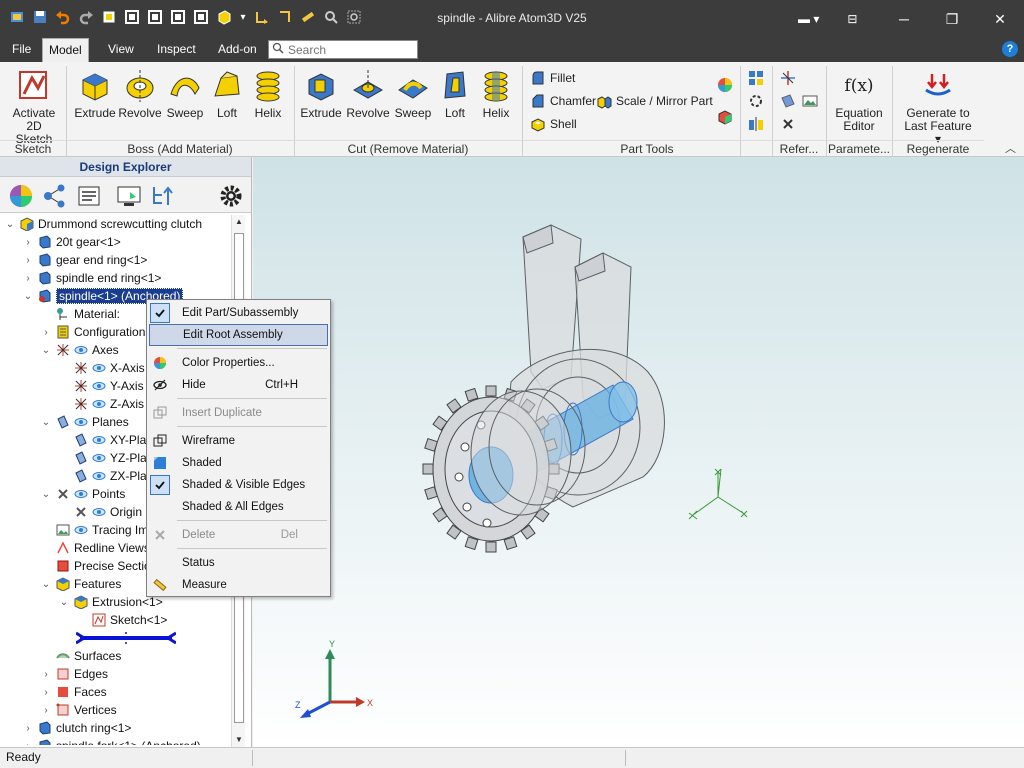 The height and width of the screenshot is (768, 1024). What do you see at coordinates (238, 463) in the screenshot?
I see `menu-item-shaded: Shaded` at bounding box center [238, 463].